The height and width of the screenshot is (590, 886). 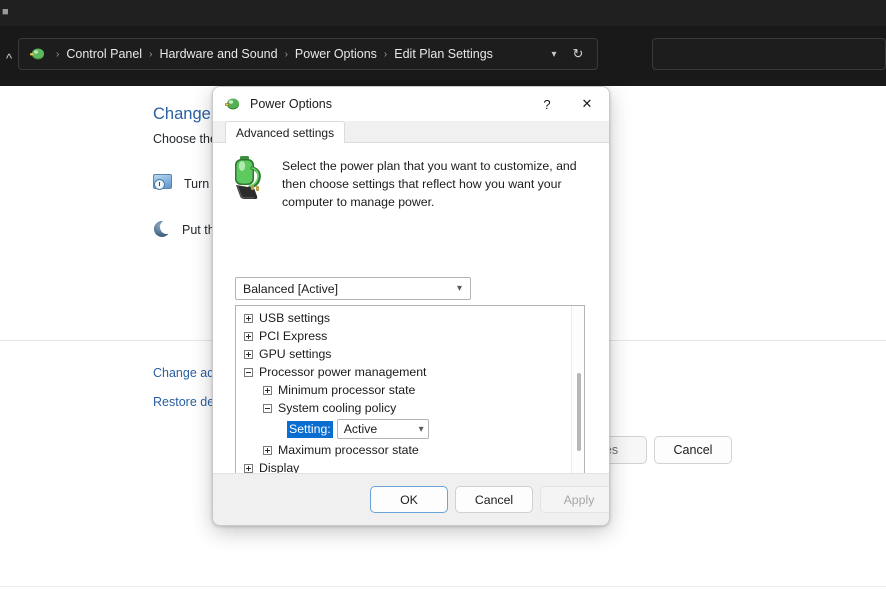 I want to click on breadcrumb-item-control-panel: Control Panel, so click(x=104, y=54).